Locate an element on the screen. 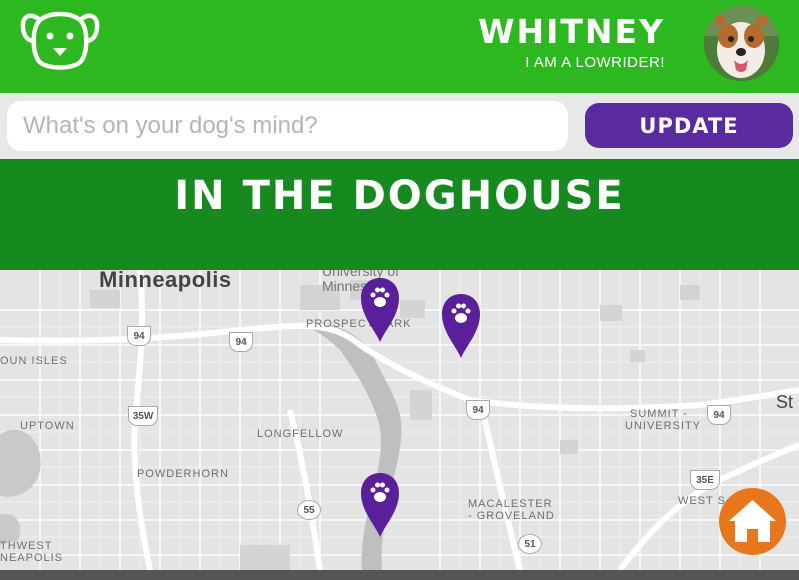 The width and height of the screenshot is (799, 580). map-label-neighborhood: OUN ISLES is located at coordinates (34, 361).